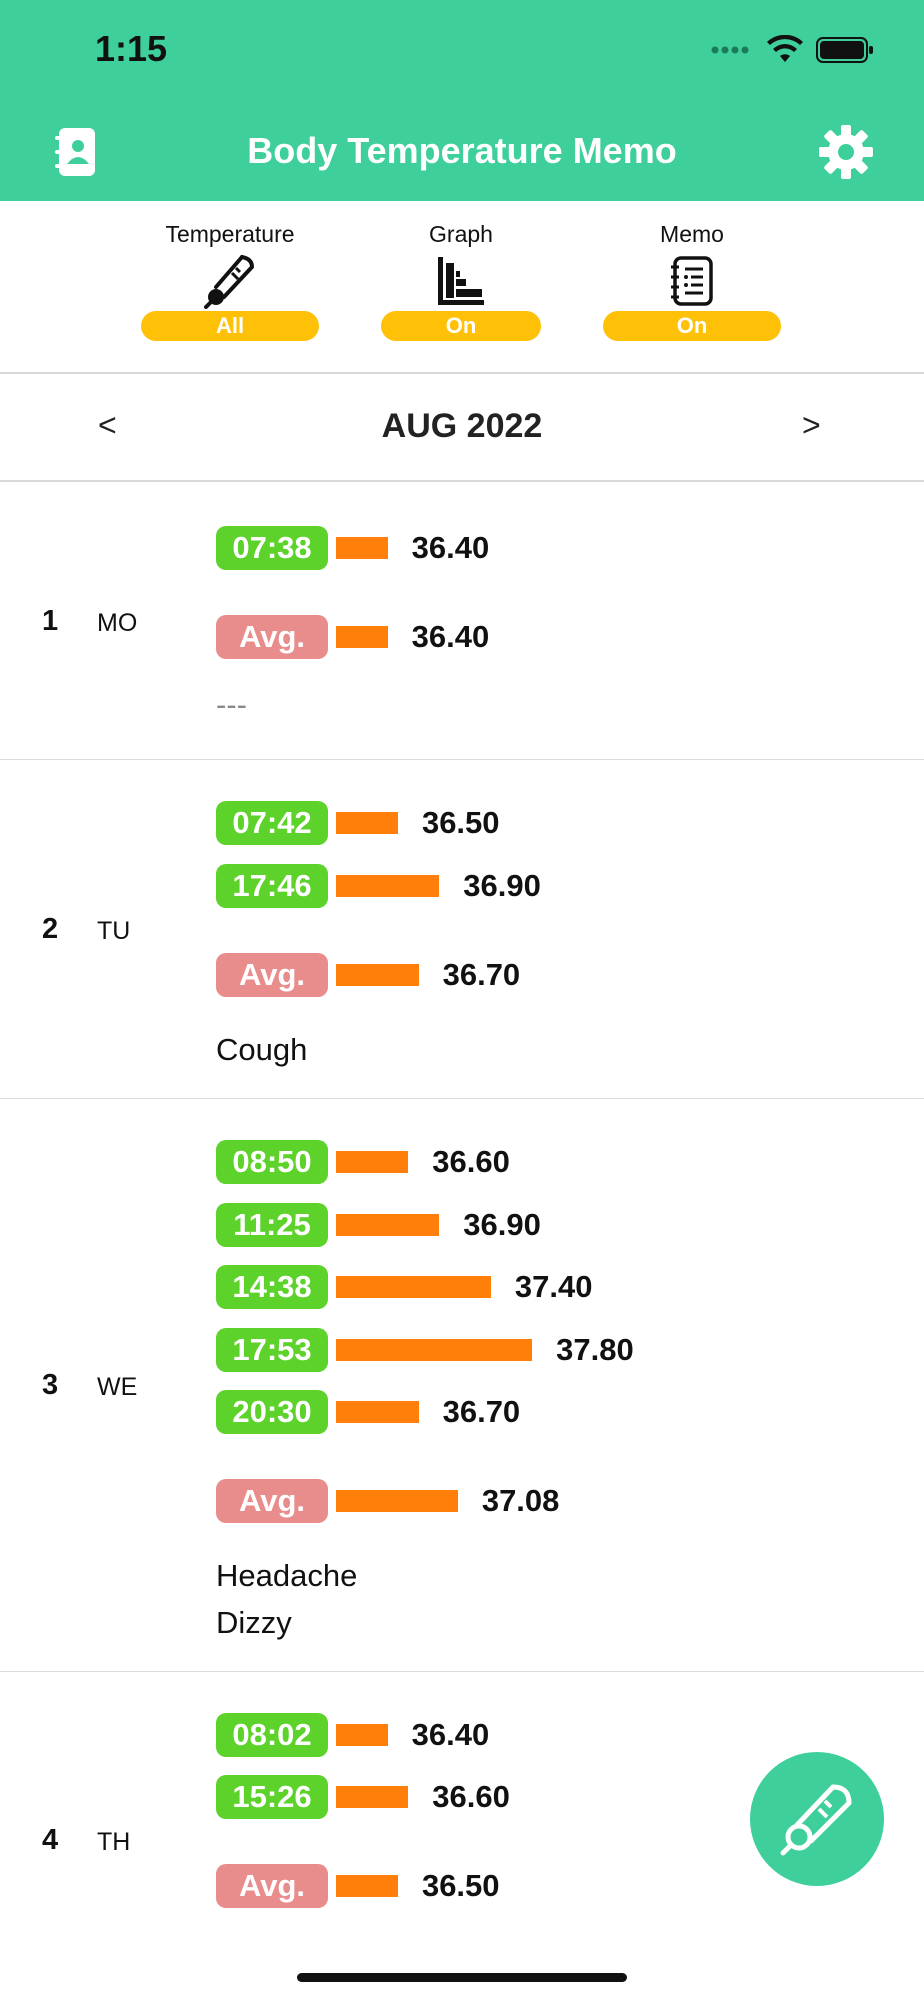 This screenshot has height=2000, width=924. What do you see at coordinates (272, 1735) in the screenshot?
I see `time-badge: 08:02` at bounding box center [272, 1735].